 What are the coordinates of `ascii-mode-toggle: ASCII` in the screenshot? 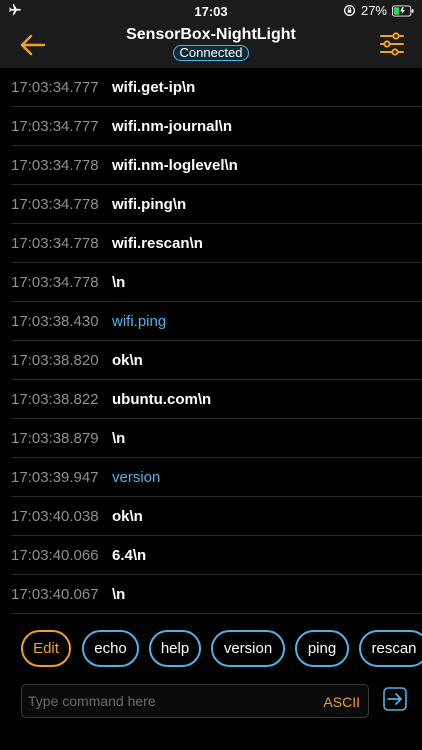 It's located at (341, 702).